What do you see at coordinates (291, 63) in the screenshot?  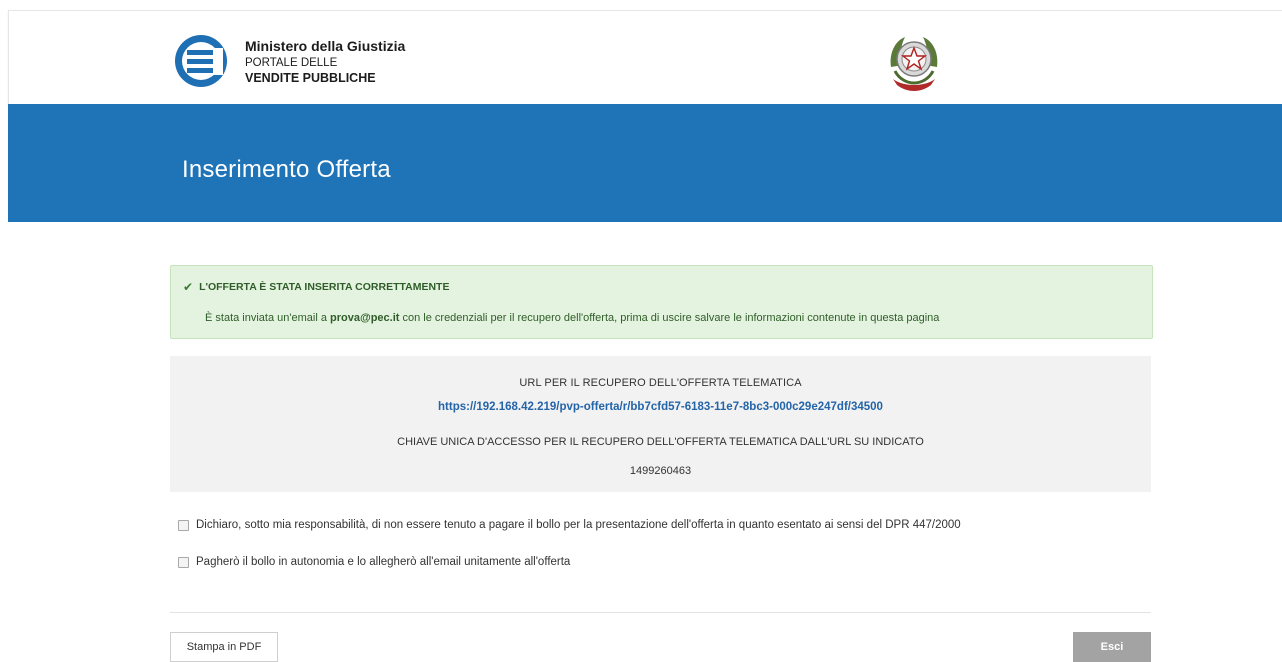 I see `portal-label: PORTALE DELLE` at bounding box center [291, 63].